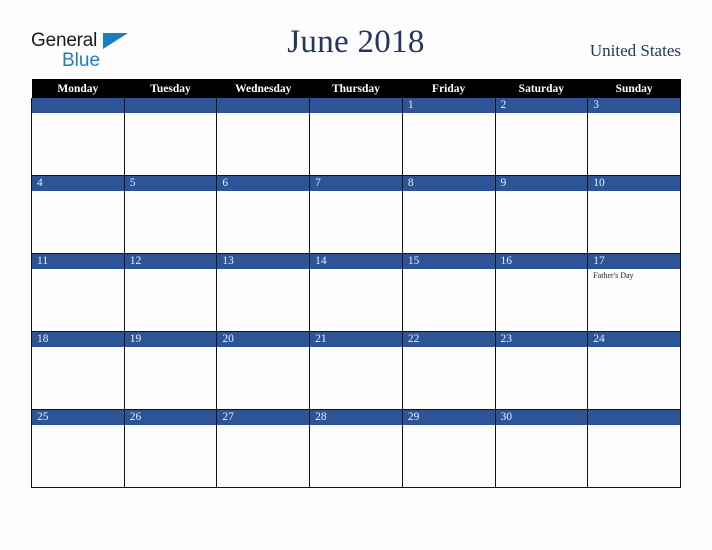  What do you see at coordinates (263, 88) in the screenshot?
I see `weekday-header-wednesday: Wednesday` at bounding box center [263, 88].